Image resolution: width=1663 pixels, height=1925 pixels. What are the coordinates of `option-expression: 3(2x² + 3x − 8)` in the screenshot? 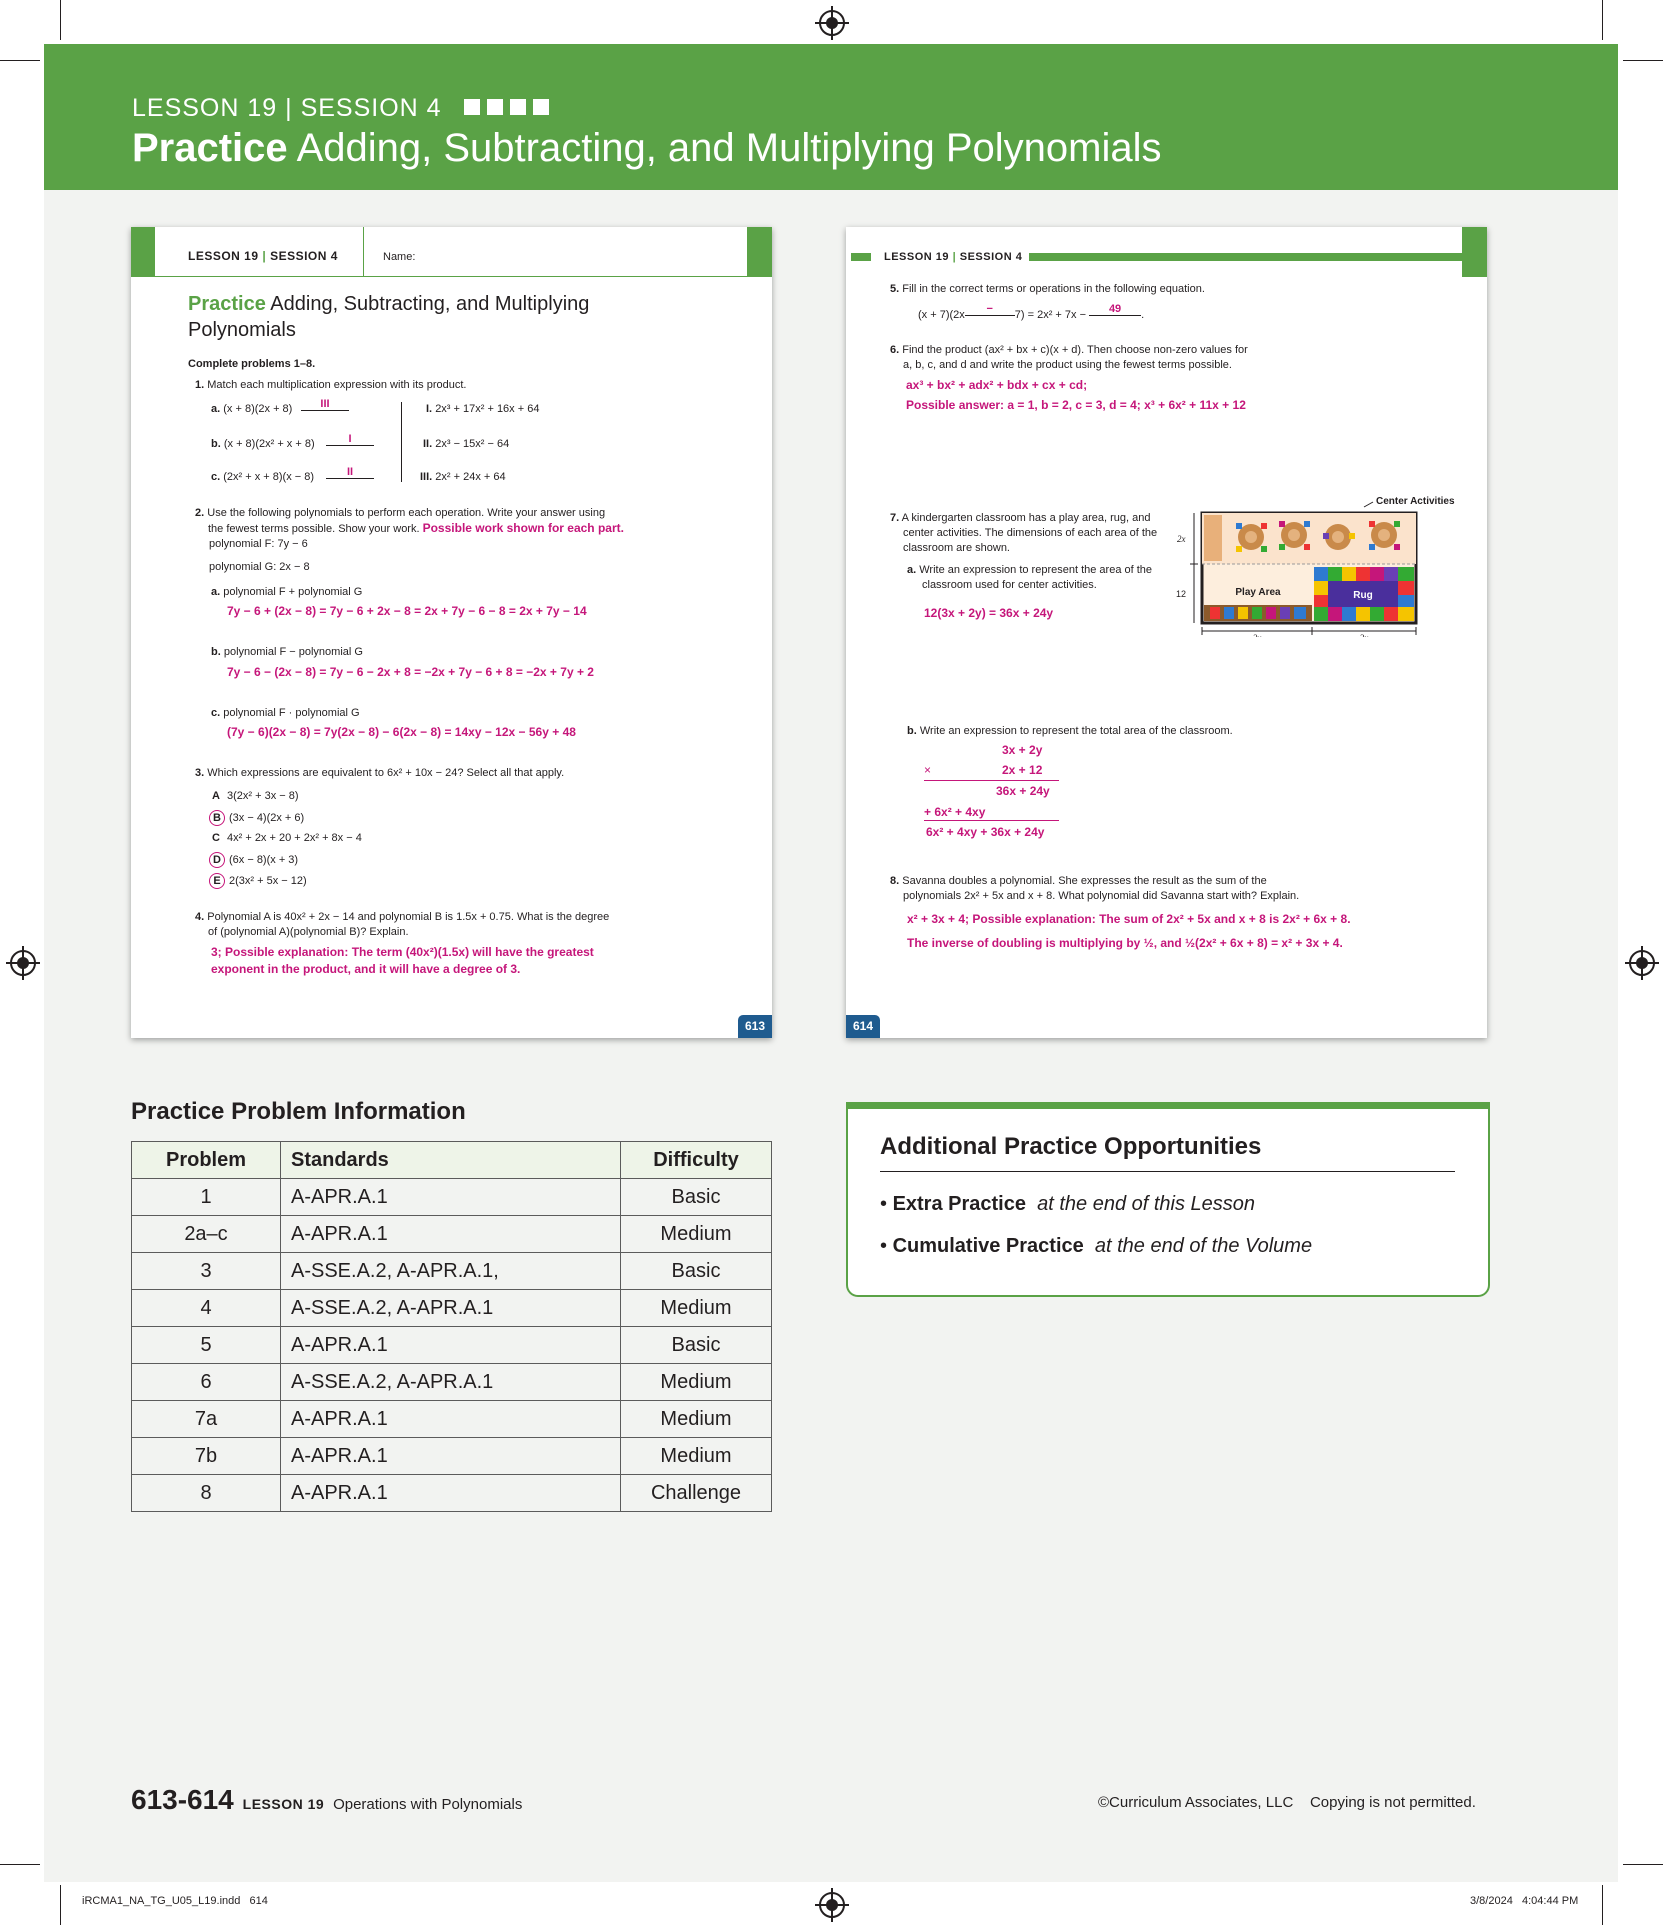 It's located at (263, 796).